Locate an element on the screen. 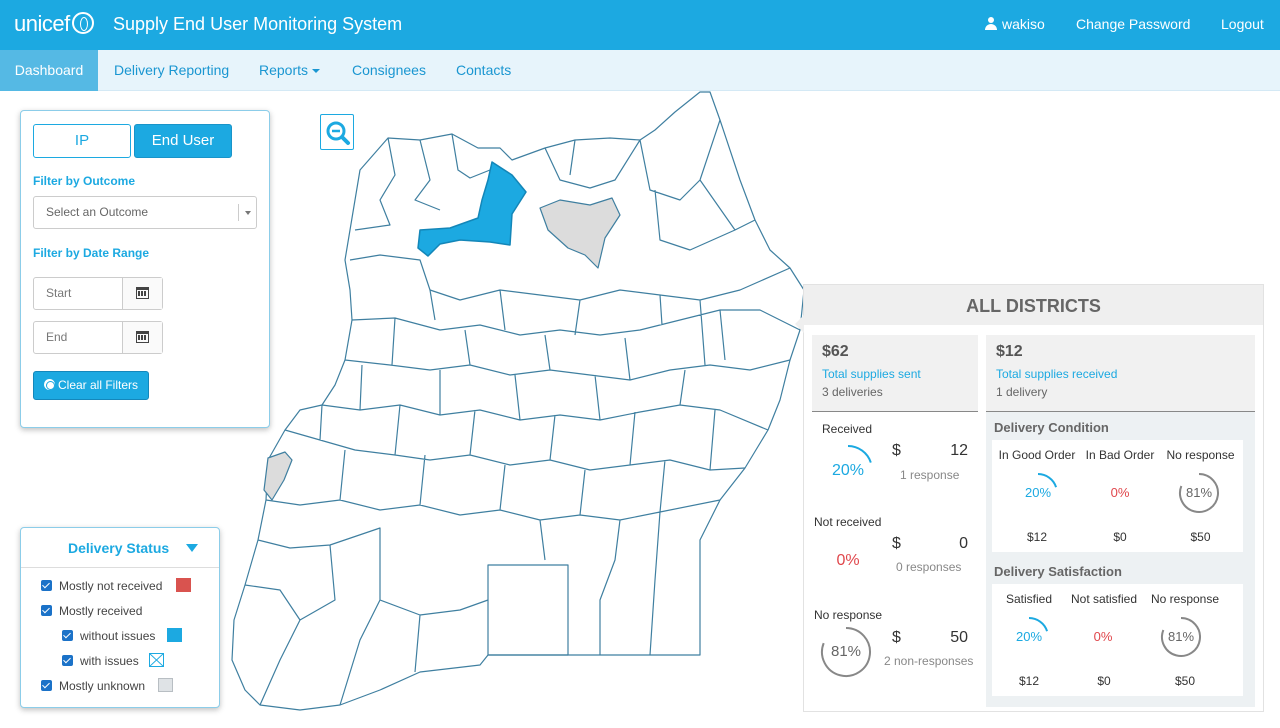  clear-icon is located at coordinates (49, 384).